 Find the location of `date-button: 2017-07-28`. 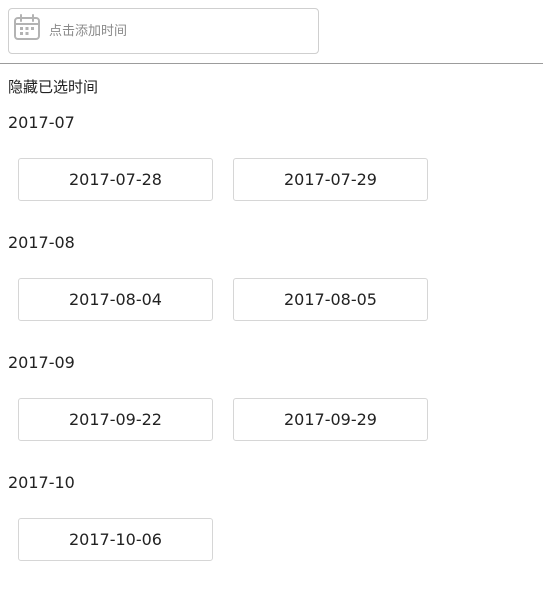

date-button: 2017-07-28 is located at coordinates (115, 179).